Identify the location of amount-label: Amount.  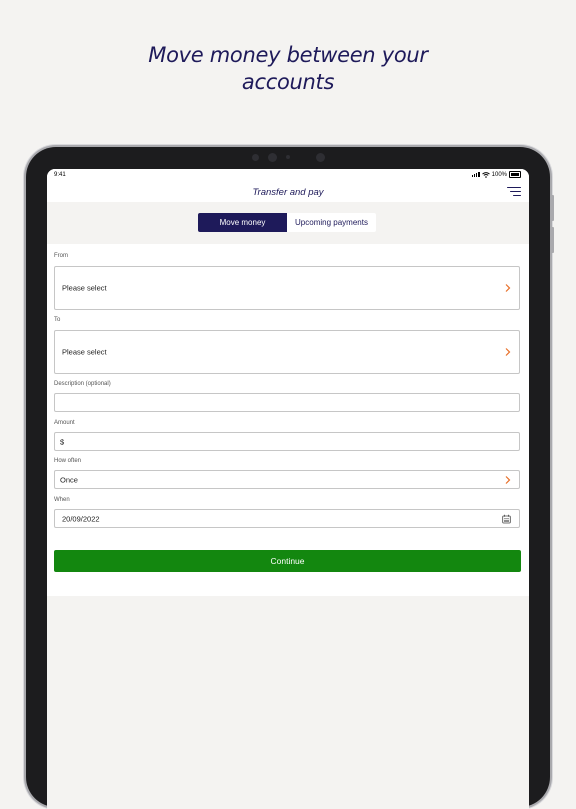
(64, 423).